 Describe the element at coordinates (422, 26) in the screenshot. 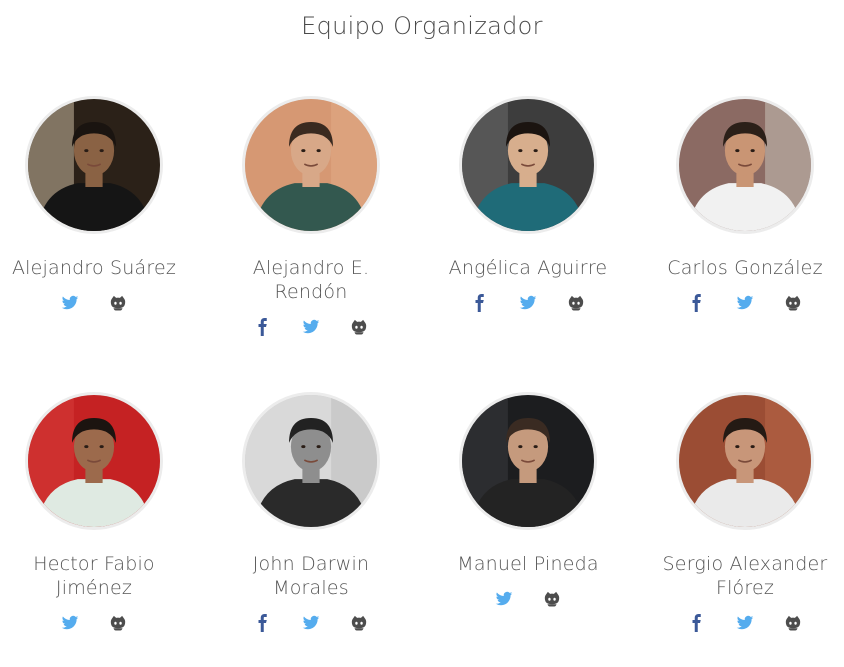

I see `section-title: Equipo Organizador` at that location.